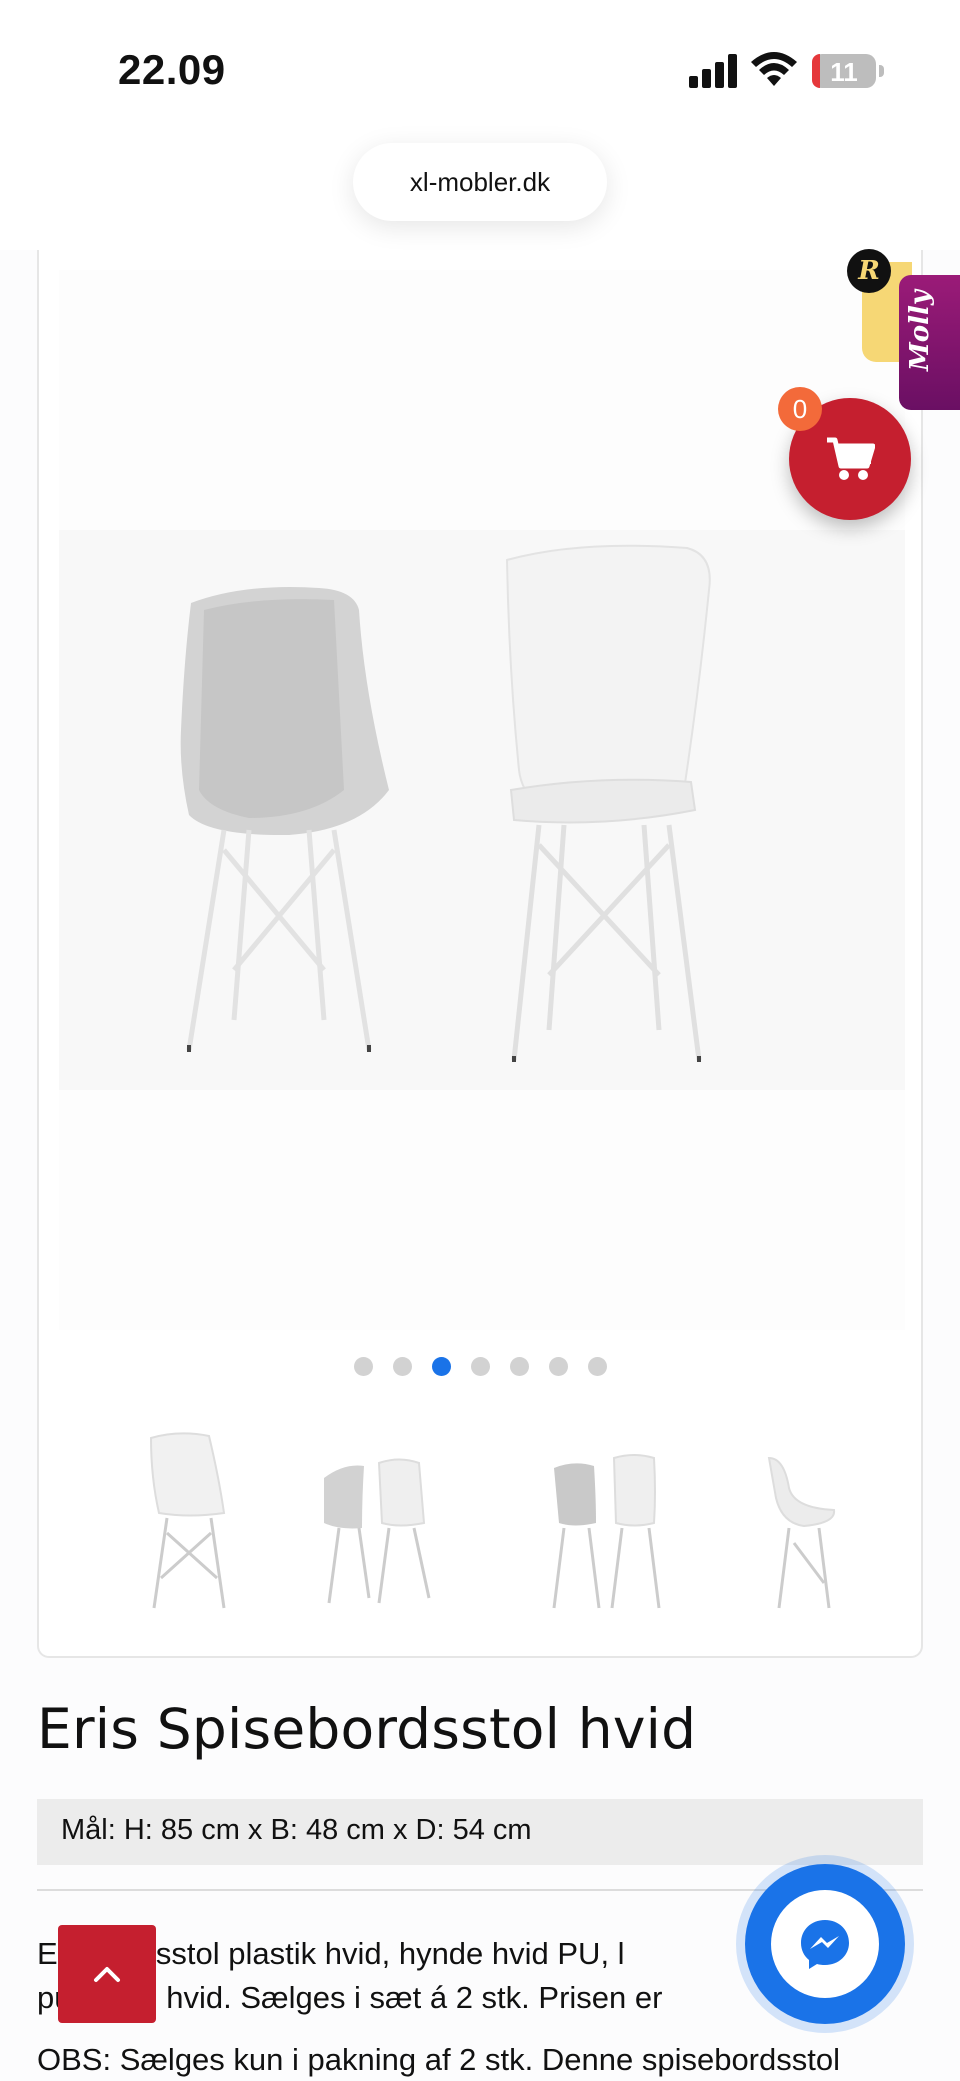 This screenshot has height=2081, width=960. I want to click on thumbnail-chair-front, so click(179, 1523).